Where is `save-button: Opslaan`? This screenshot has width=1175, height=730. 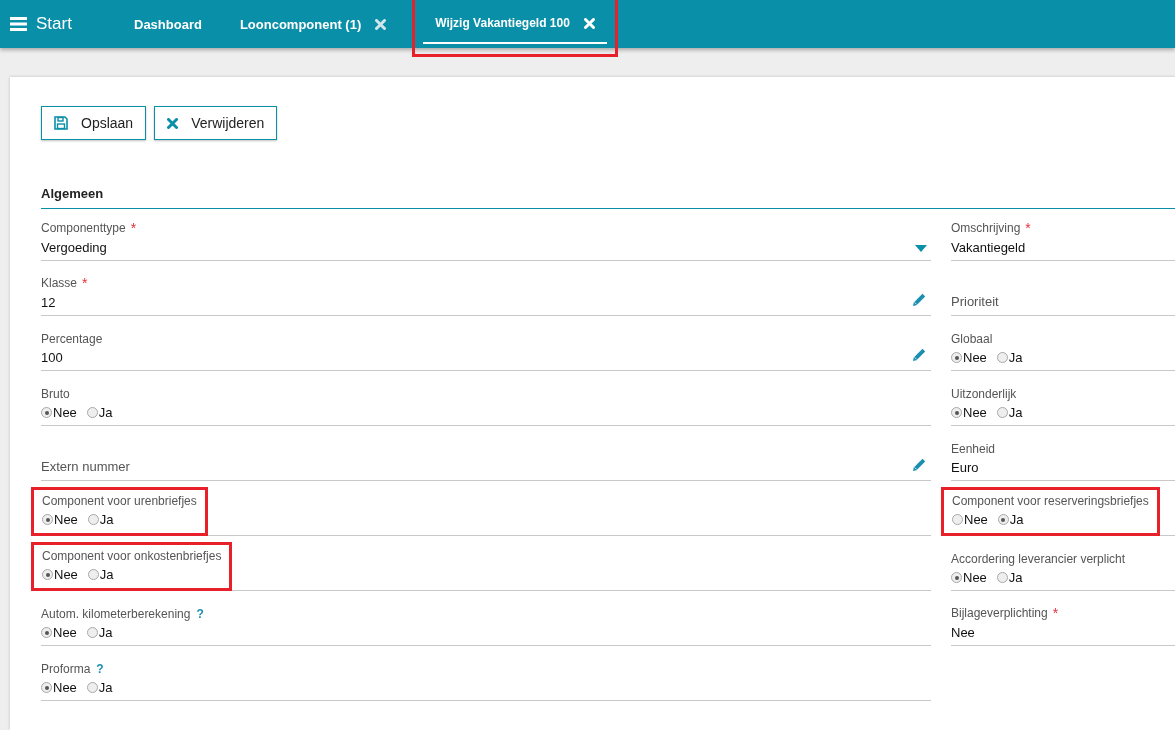 save-button: Opslaan is located at coordinates (94, 123).